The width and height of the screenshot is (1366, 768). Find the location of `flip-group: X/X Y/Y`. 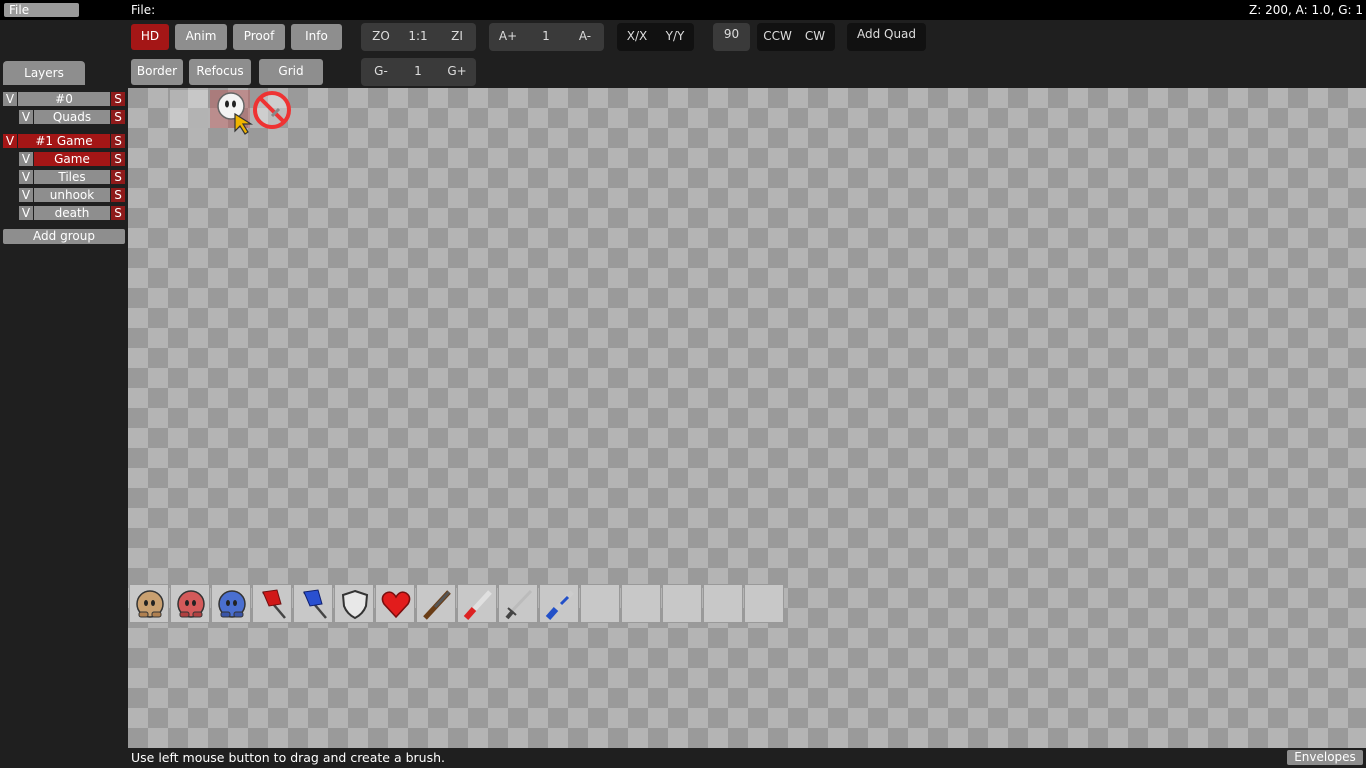

flip-group: X/X Y/Y is located at coordinates (655, 37).